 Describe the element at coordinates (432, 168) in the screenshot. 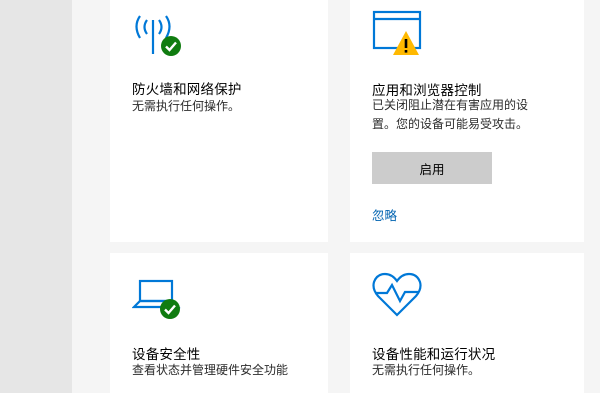

I see `turn-on-button: 启用` at that location.